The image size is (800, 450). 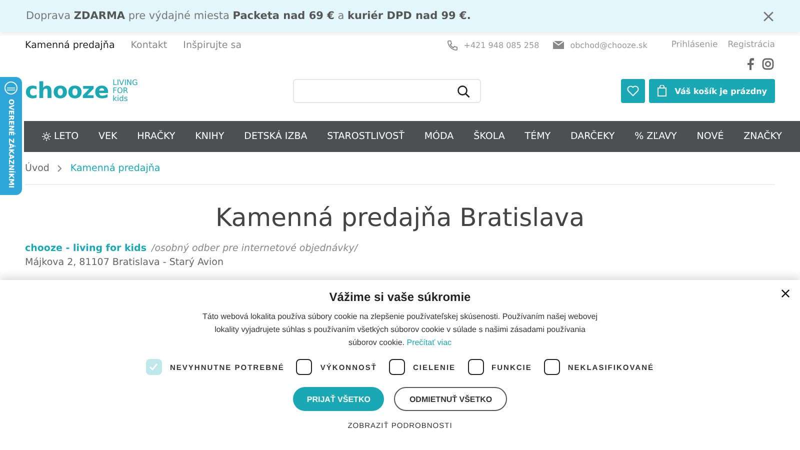 What do you see at coordinates (452, 45) in the screenshot?
I see `phone-icon` at bounding box center [452, 45].